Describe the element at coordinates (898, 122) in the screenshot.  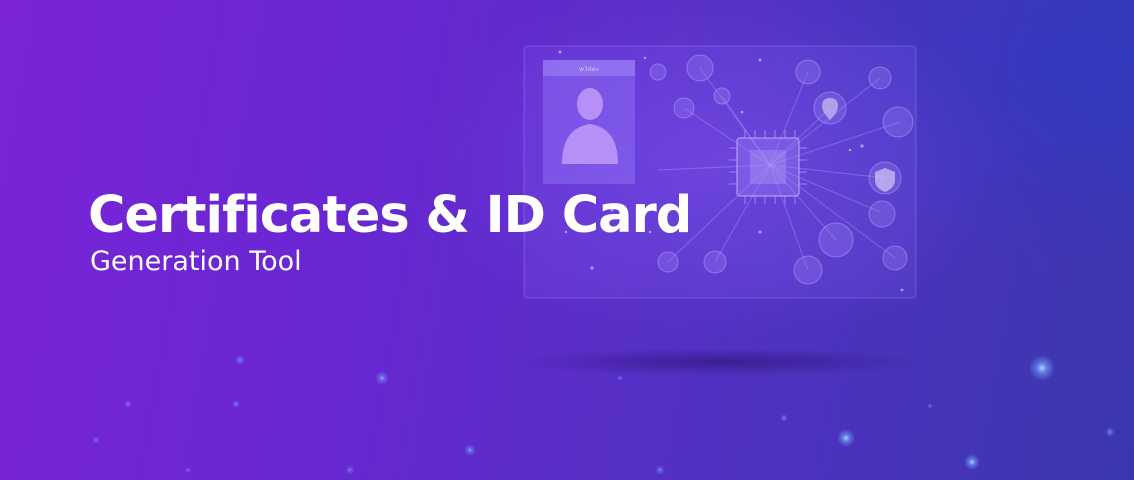
I see `fingerprint-icon` at that location.